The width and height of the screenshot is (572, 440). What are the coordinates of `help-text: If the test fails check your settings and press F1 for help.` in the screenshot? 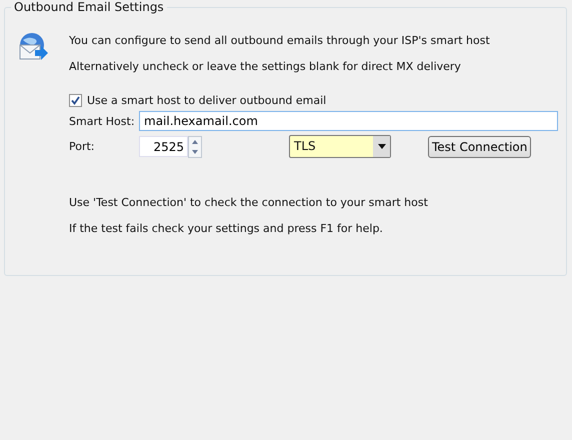 It's located at (226, 228).